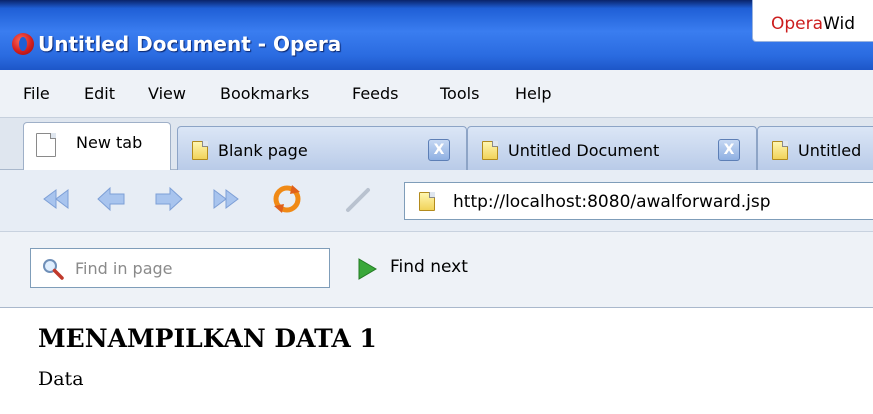 The height and width of the screenshot is (414, 873). I want to click on navigation-toolbar: http://localhost:8080/awalforward.jsp, so click(436, 201).